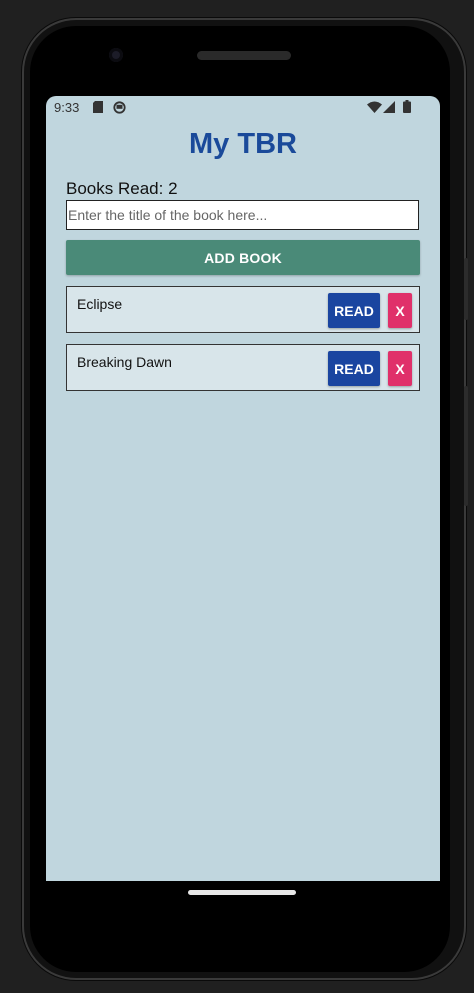 This screenshot has height=993, width=474. What do you see at coordinates (243, 367) in the screenshot?
I see `book-item: Breaking Dawn READ X` at bounding box center [243, 367].